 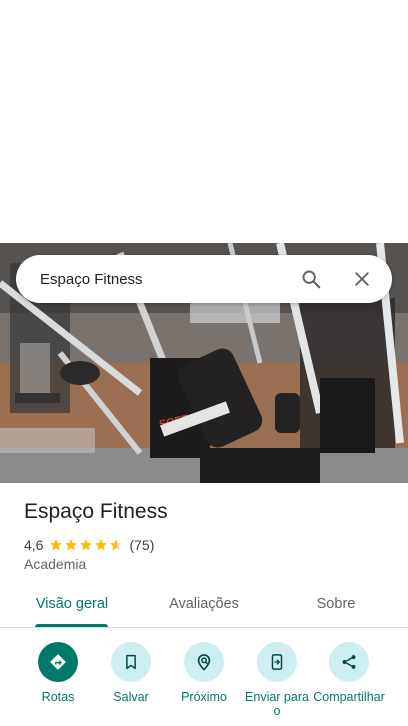 What do you see at coordinates (277, 704) in the screenshot?
I see `send-to-phone-label: Enviar para o` at bounding box center [277, 704].